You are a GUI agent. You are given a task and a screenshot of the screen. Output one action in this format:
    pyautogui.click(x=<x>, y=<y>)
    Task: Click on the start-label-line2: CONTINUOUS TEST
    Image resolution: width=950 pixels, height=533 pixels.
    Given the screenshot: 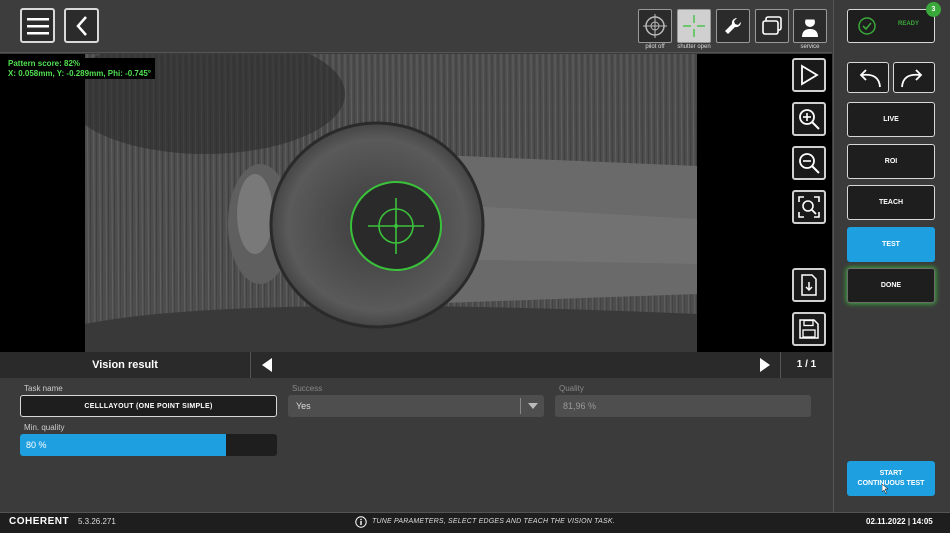 What is the action you would take?
    pyautogui.click(x=891, y=483)
    